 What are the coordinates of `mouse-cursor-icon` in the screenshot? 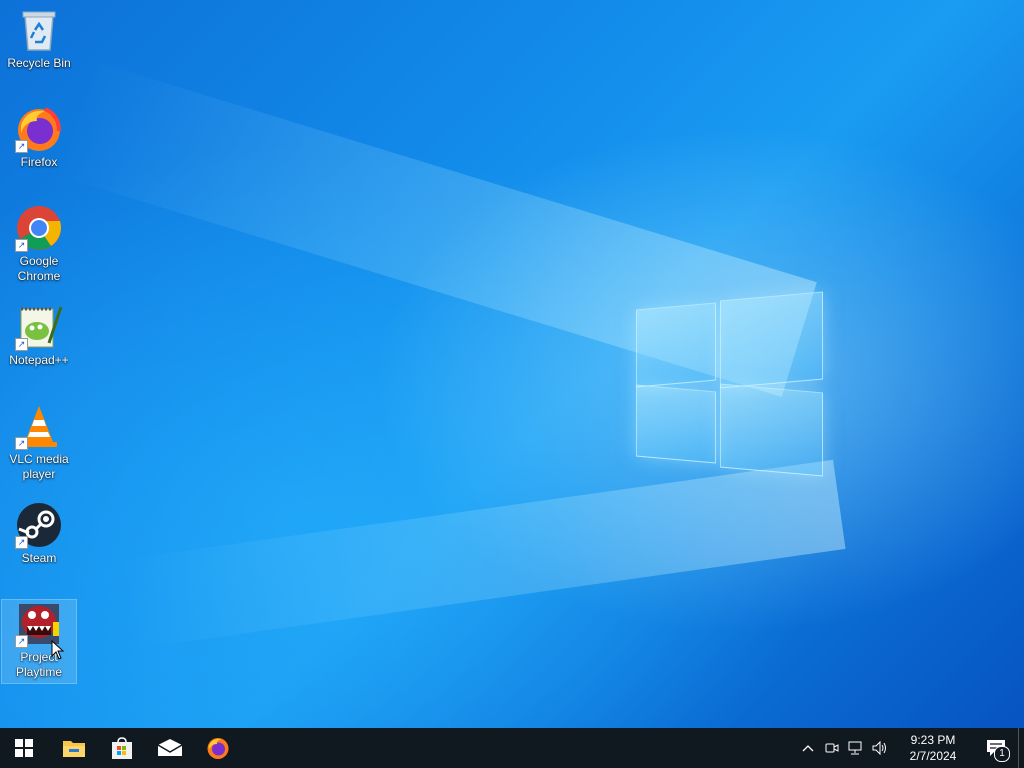 It's located at (58, 650).